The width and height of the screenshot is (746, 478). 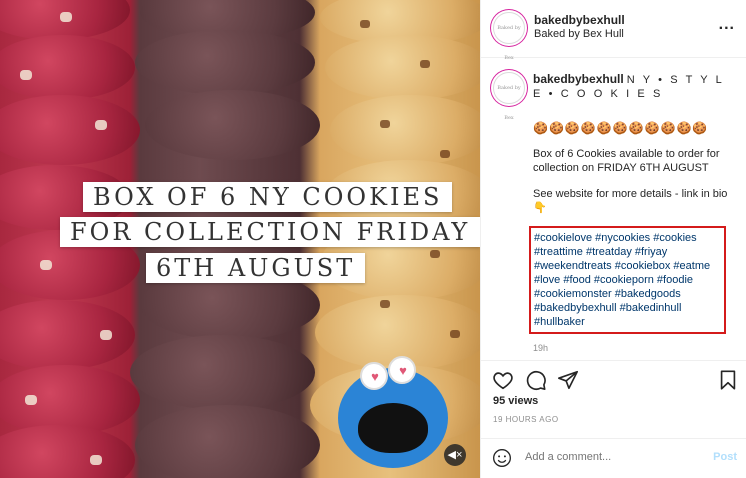 What do you see at coordinates (621, 128) in the screenshot?
I see `cookie-emojis: 🍪🍪🍪🍪🍪🍪🍪🍪🍪🍪🍪` at bounding box center [621, 128].